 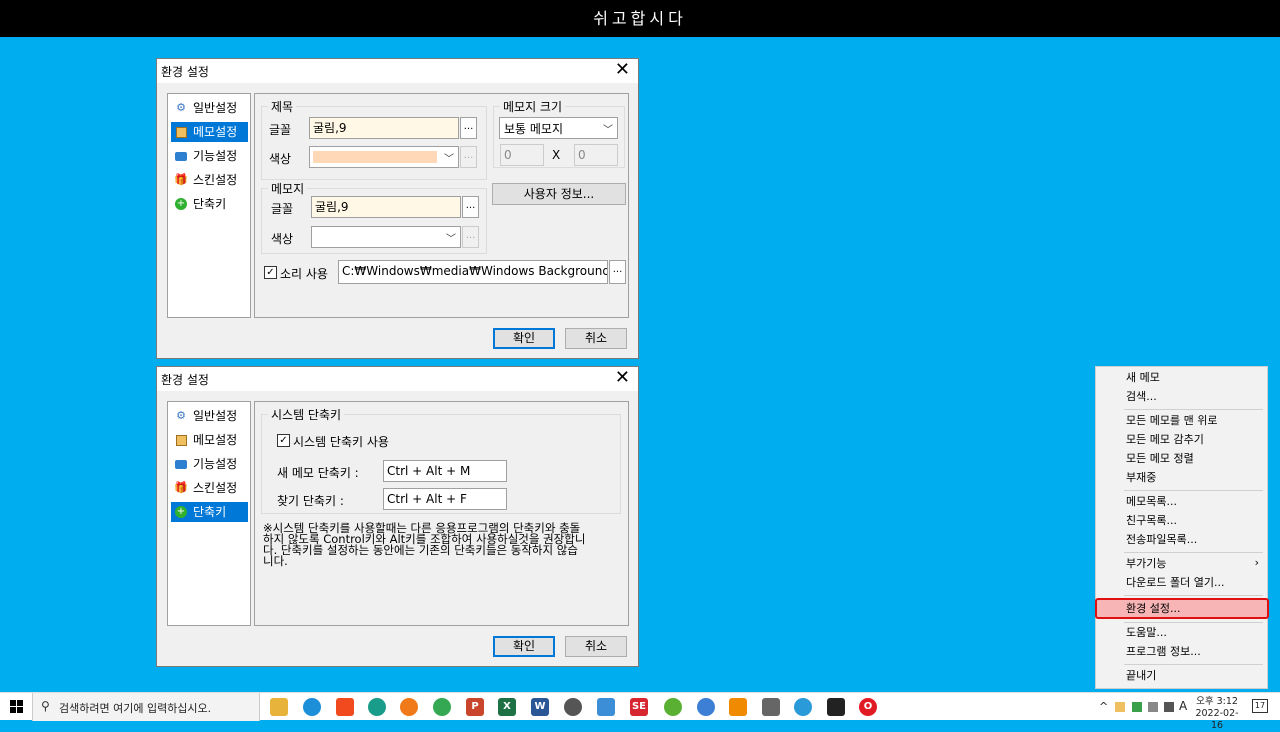 What do you see at coordinates (596, 155) in the screenshot?
I see `memo-height-field: 0` at bounding box center [596, 155].